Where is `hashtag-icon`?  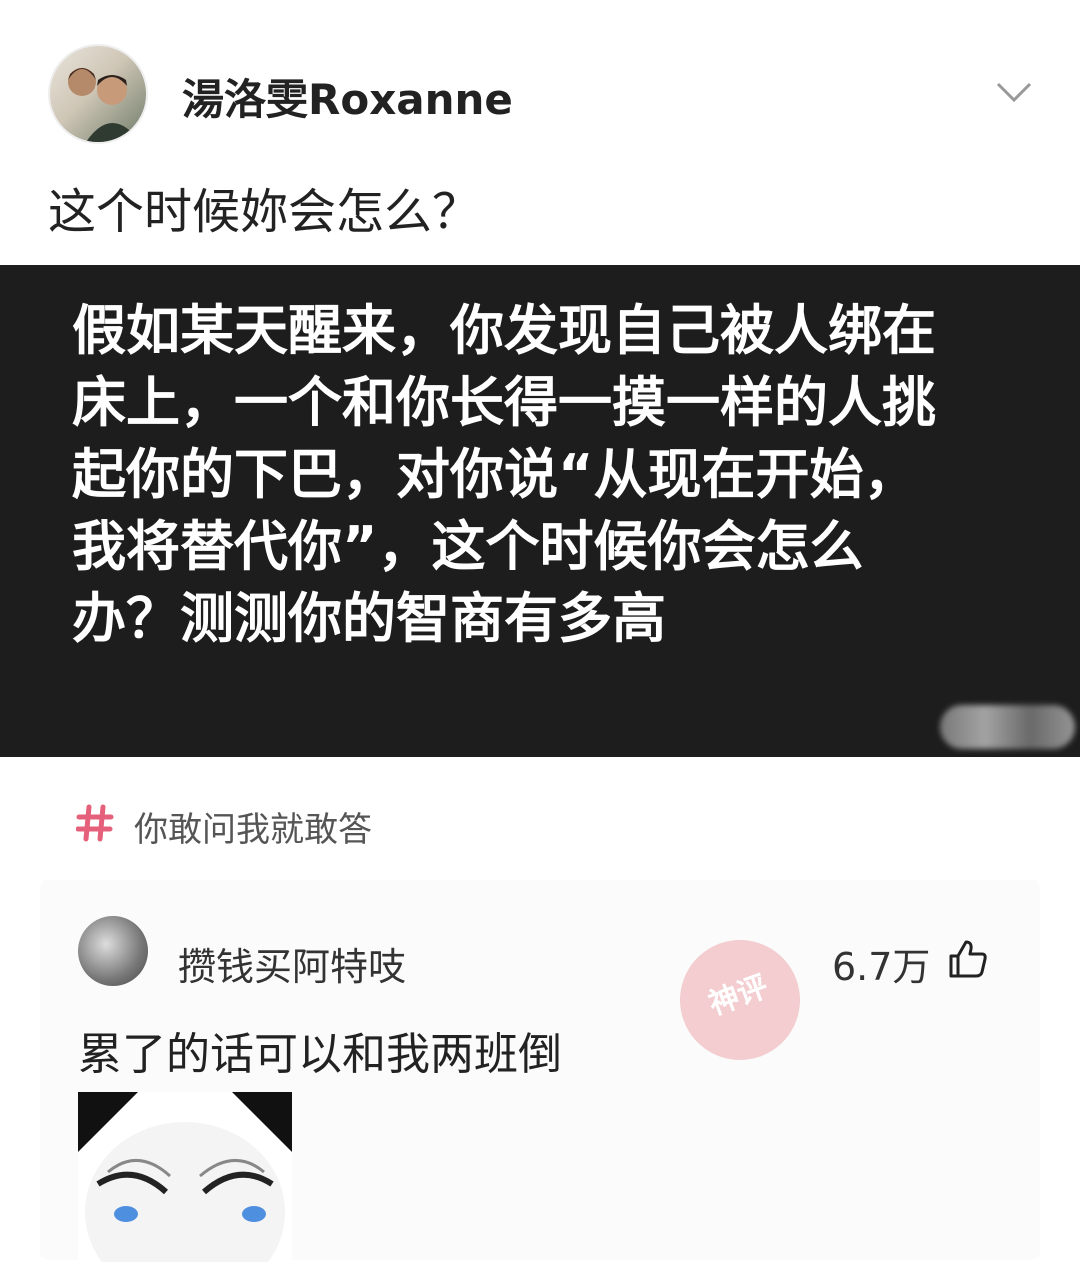
hashtag-icon is located at coordinates (95, 823).